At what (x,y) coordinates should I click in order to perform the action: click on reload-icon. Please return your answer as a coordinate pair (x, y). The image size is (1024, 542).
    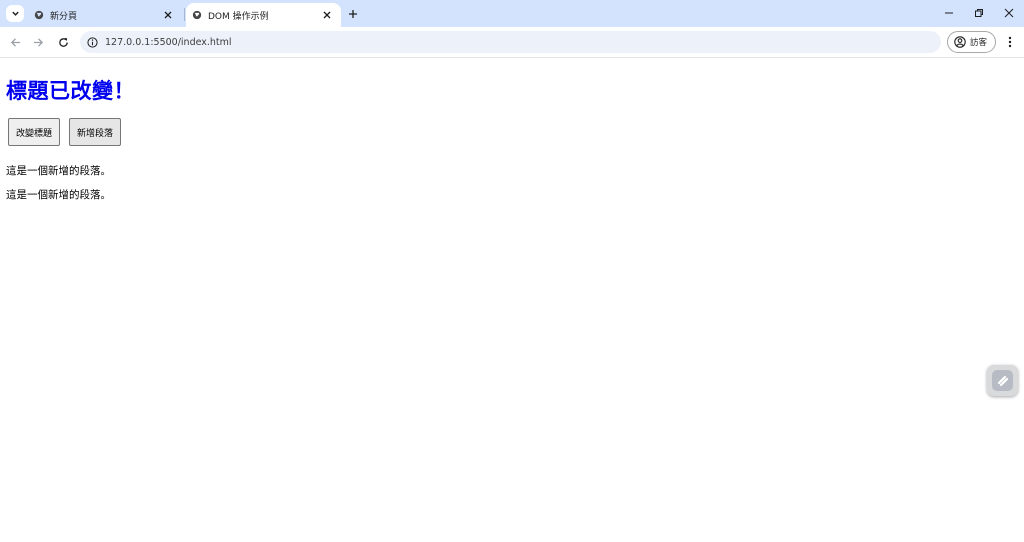
    Looking at the image, I should click on (63, 42).